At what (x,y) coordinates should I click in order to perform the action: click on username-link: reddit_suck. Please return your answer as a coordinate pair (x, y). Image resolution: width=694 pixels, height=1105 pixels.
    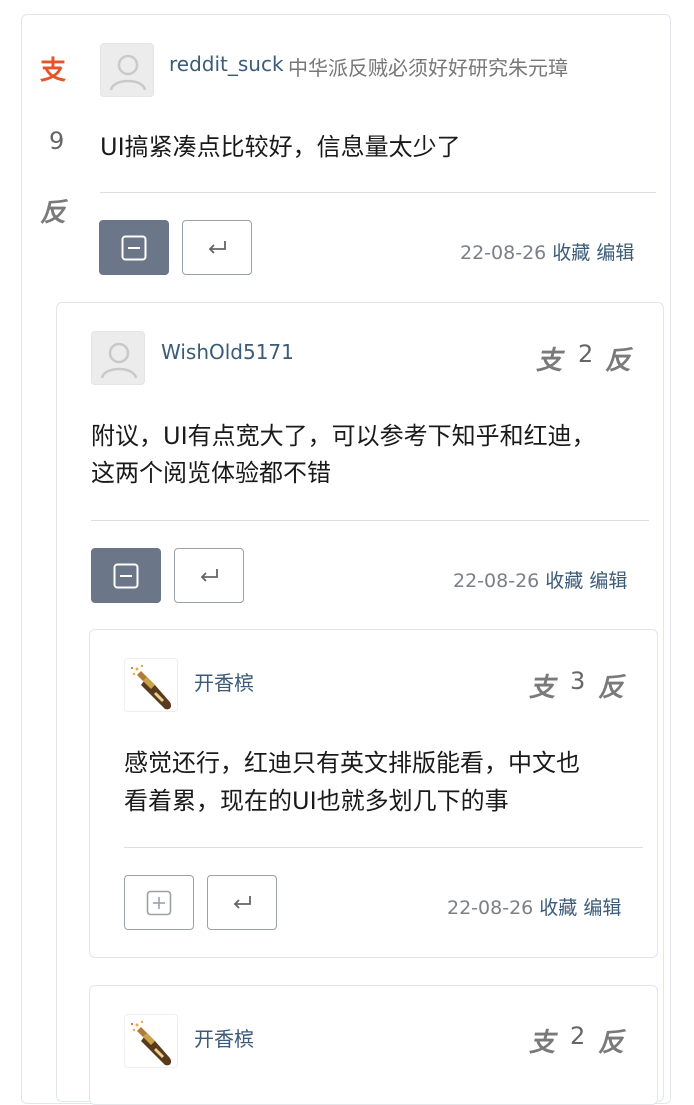
    Looking at the image, I should click on (226, 64).